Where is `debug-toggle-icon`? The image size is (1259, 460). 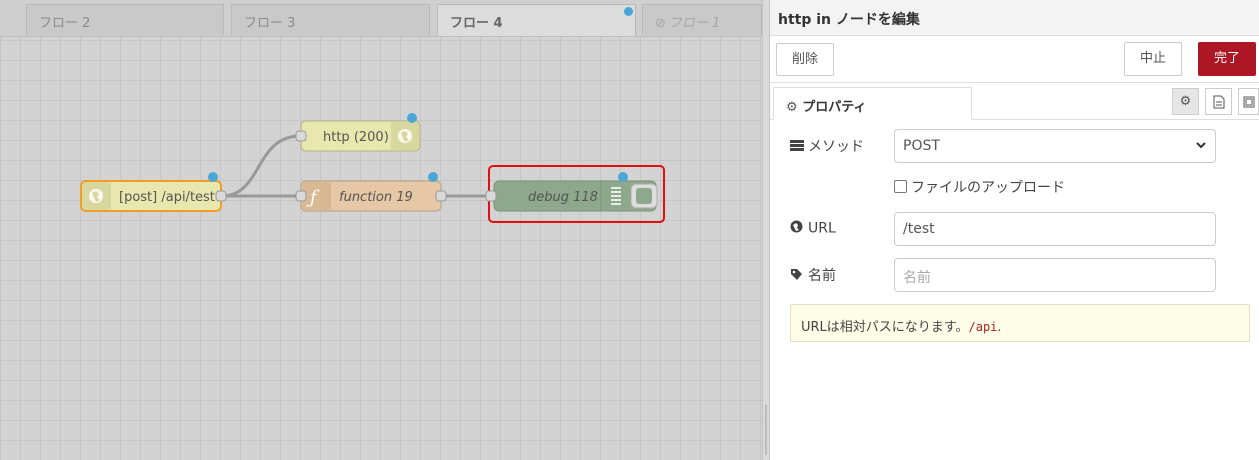 debug-toggle-icon is located at coordinates (644, 196).